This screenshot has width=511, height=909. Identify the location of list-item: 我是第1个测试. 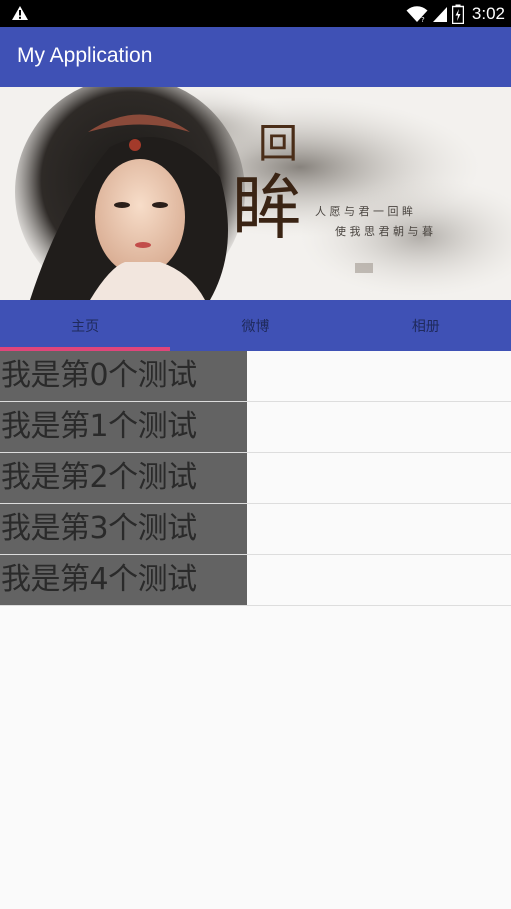
(255, 427).